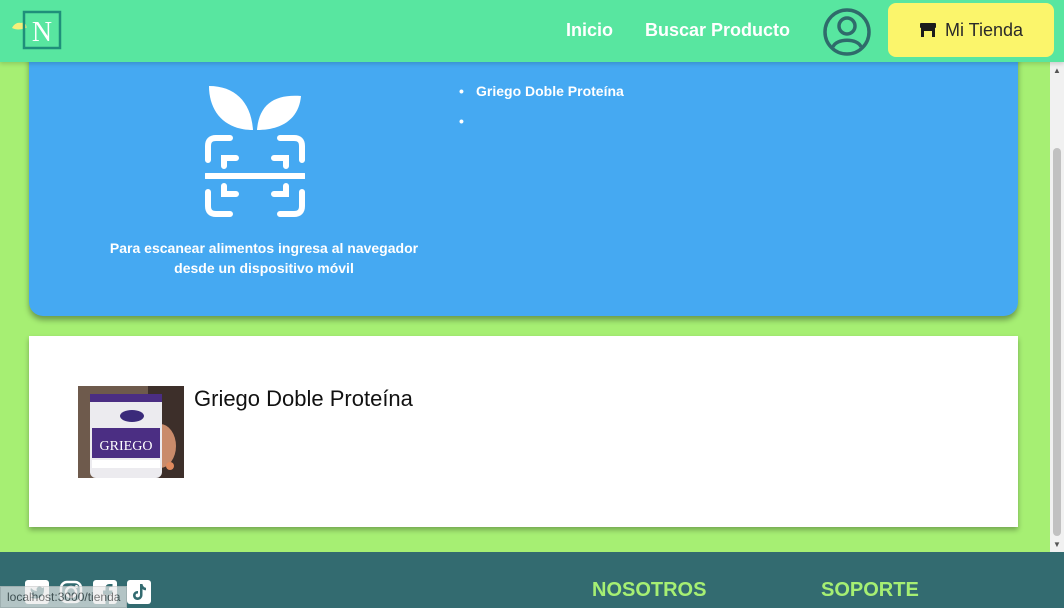  What do you see at coordinates (131, 432) in the screenshot?
I see `product-image: GRIEGO` at bounding box center [131, 432].